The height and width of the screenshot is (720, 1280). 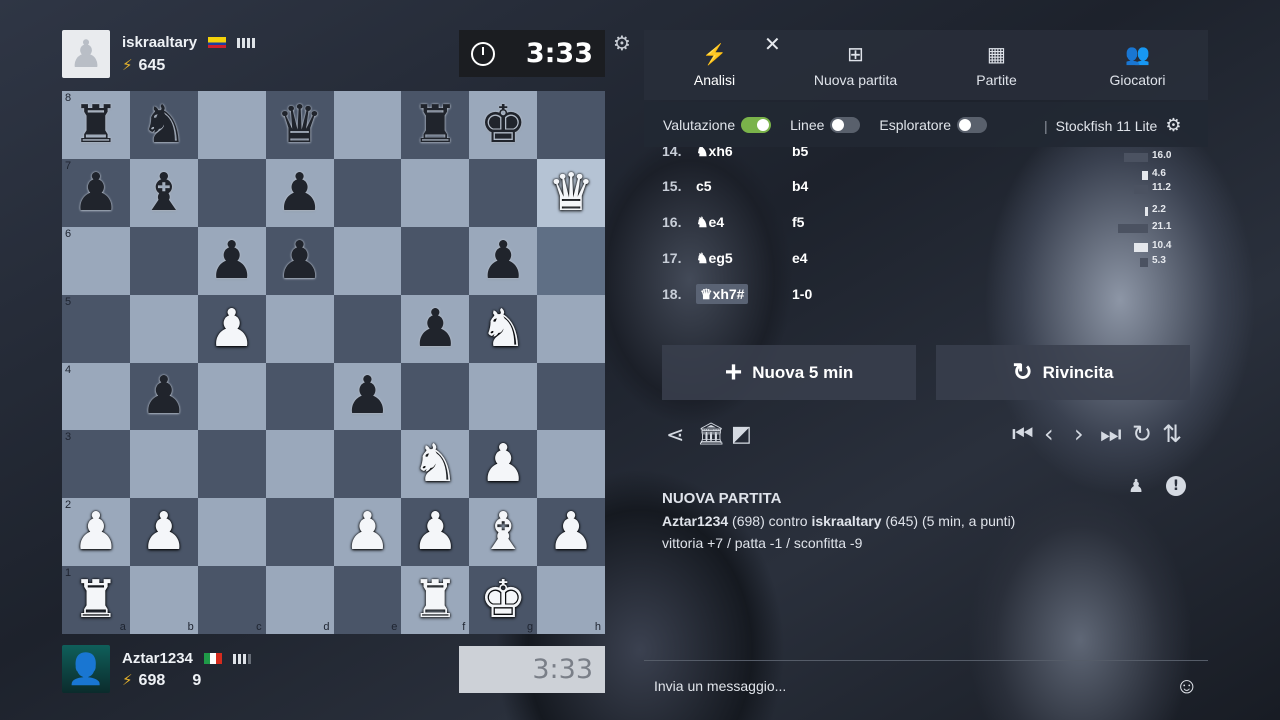 I want to click on move-row: 15. c5 b4, so click(x=735, y=186).